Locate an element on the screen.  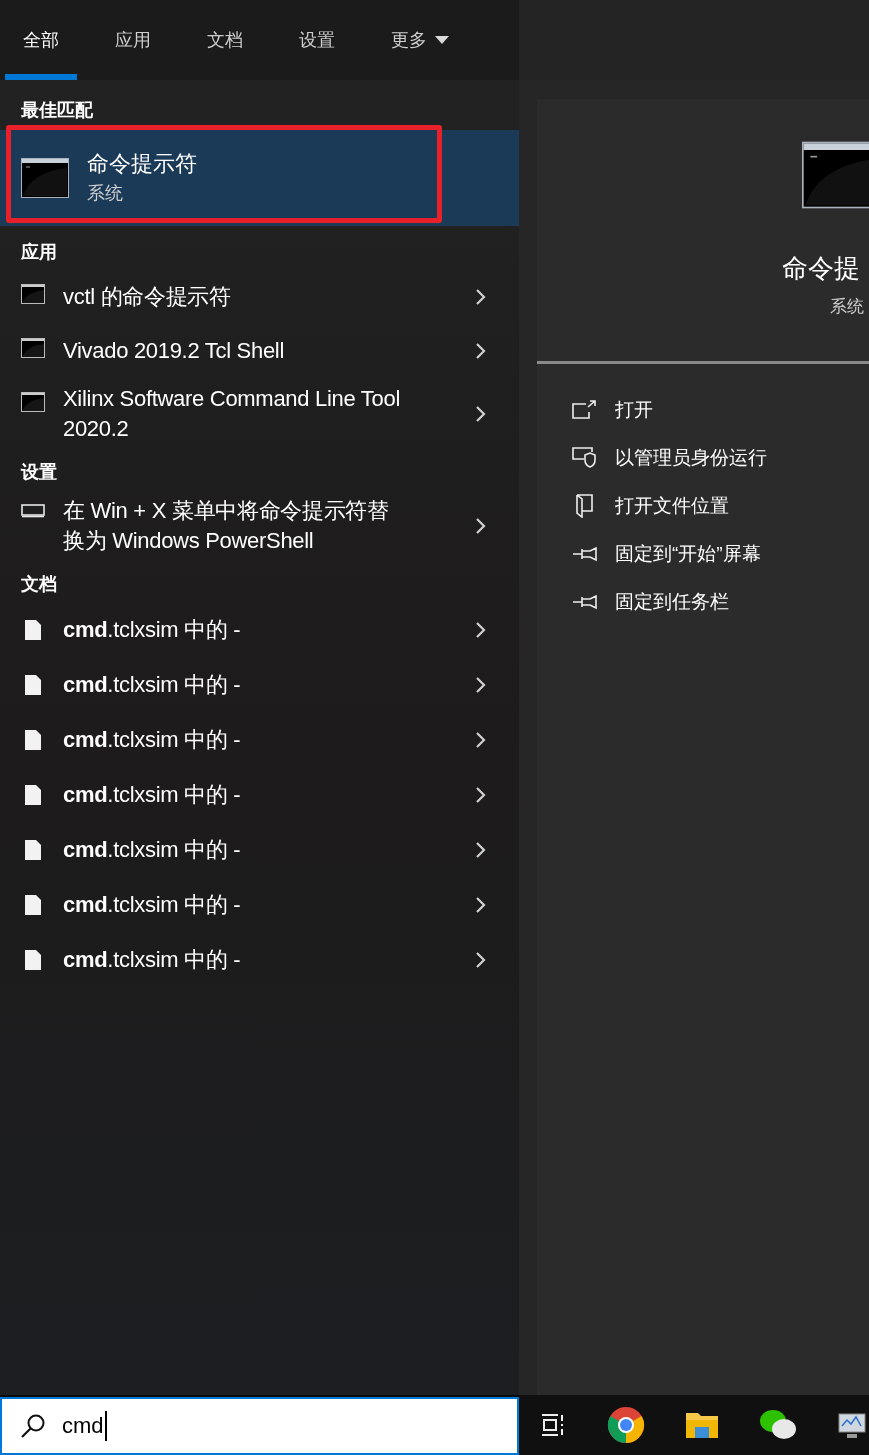
result-item: Xilinx Software Command Line Tool 2020.2 is located at coordinates (259, 414).